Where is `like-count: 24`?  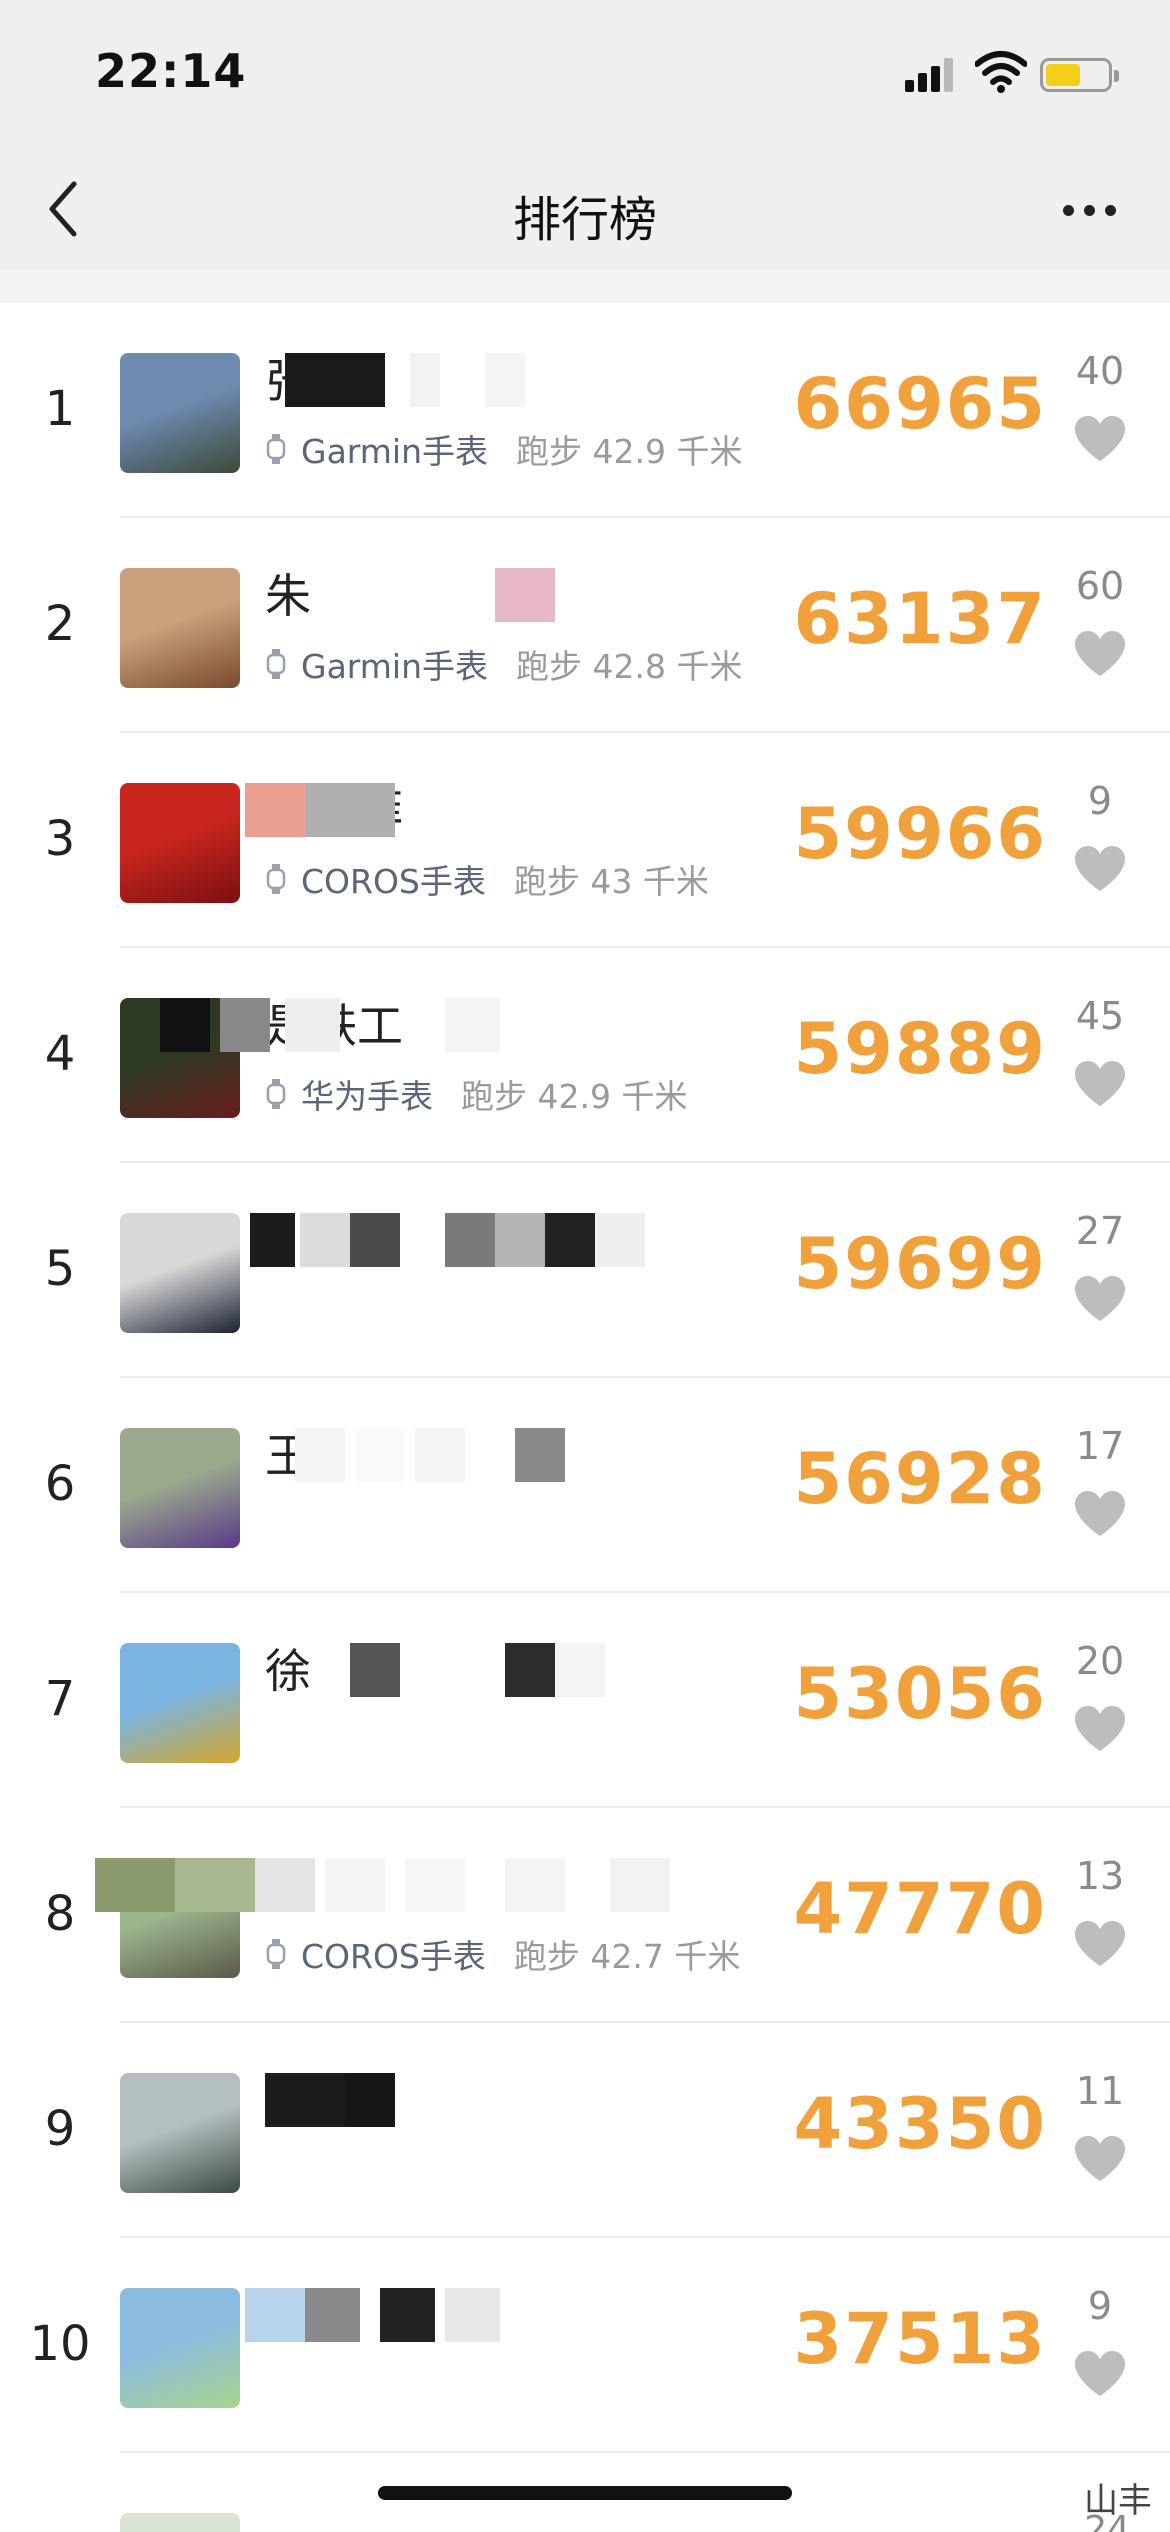 like-count: 24 is located at coordinates (1107, 2520).